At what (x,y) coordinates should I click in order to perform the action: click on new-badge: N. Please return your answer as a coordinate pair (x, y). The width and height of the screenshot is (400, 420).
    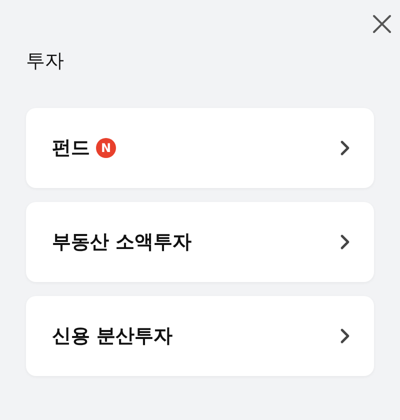
    Looking at the image, I should click on (106, 148).